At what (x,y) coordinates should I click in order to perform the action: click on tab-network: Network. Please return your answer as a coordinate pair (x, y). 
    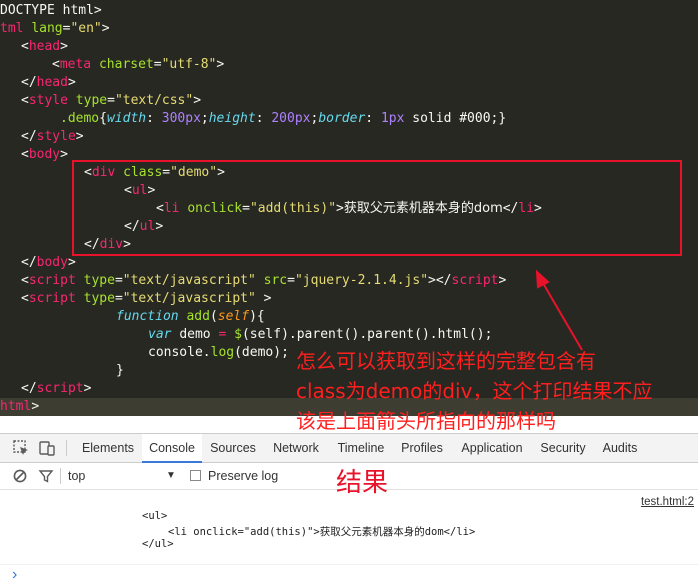
    Looking at the image, I should click on (296, 448).